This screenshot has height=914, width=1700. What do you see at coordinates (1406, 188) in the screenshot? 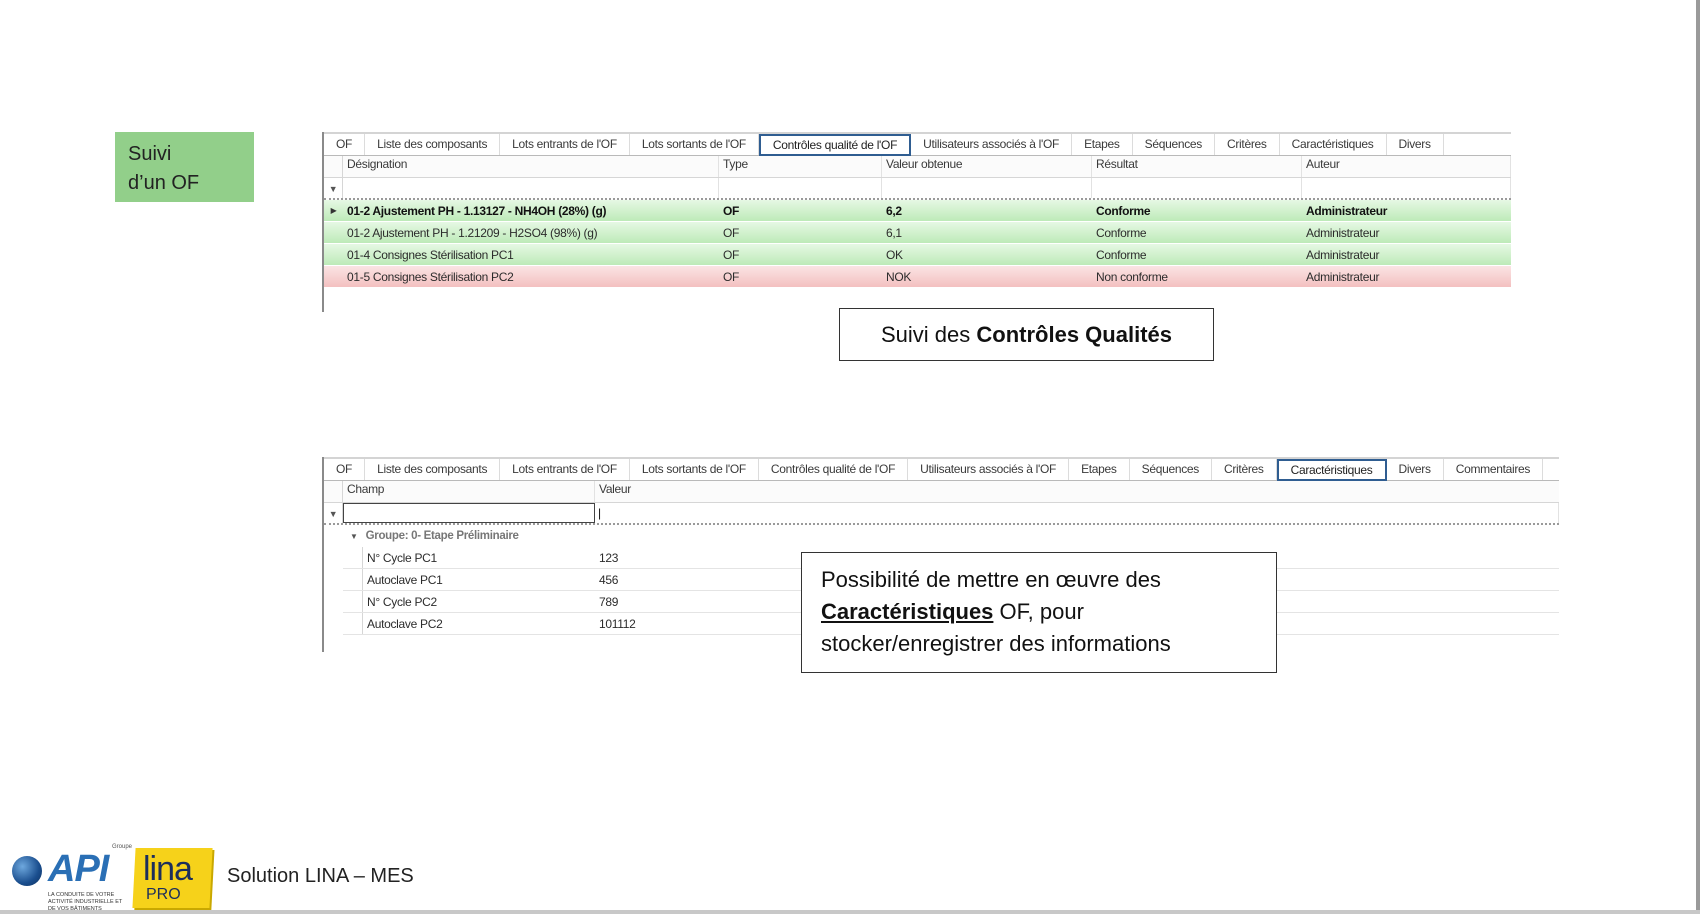
I see `filter-cell-auteur` at bounding box center [1406, 188].